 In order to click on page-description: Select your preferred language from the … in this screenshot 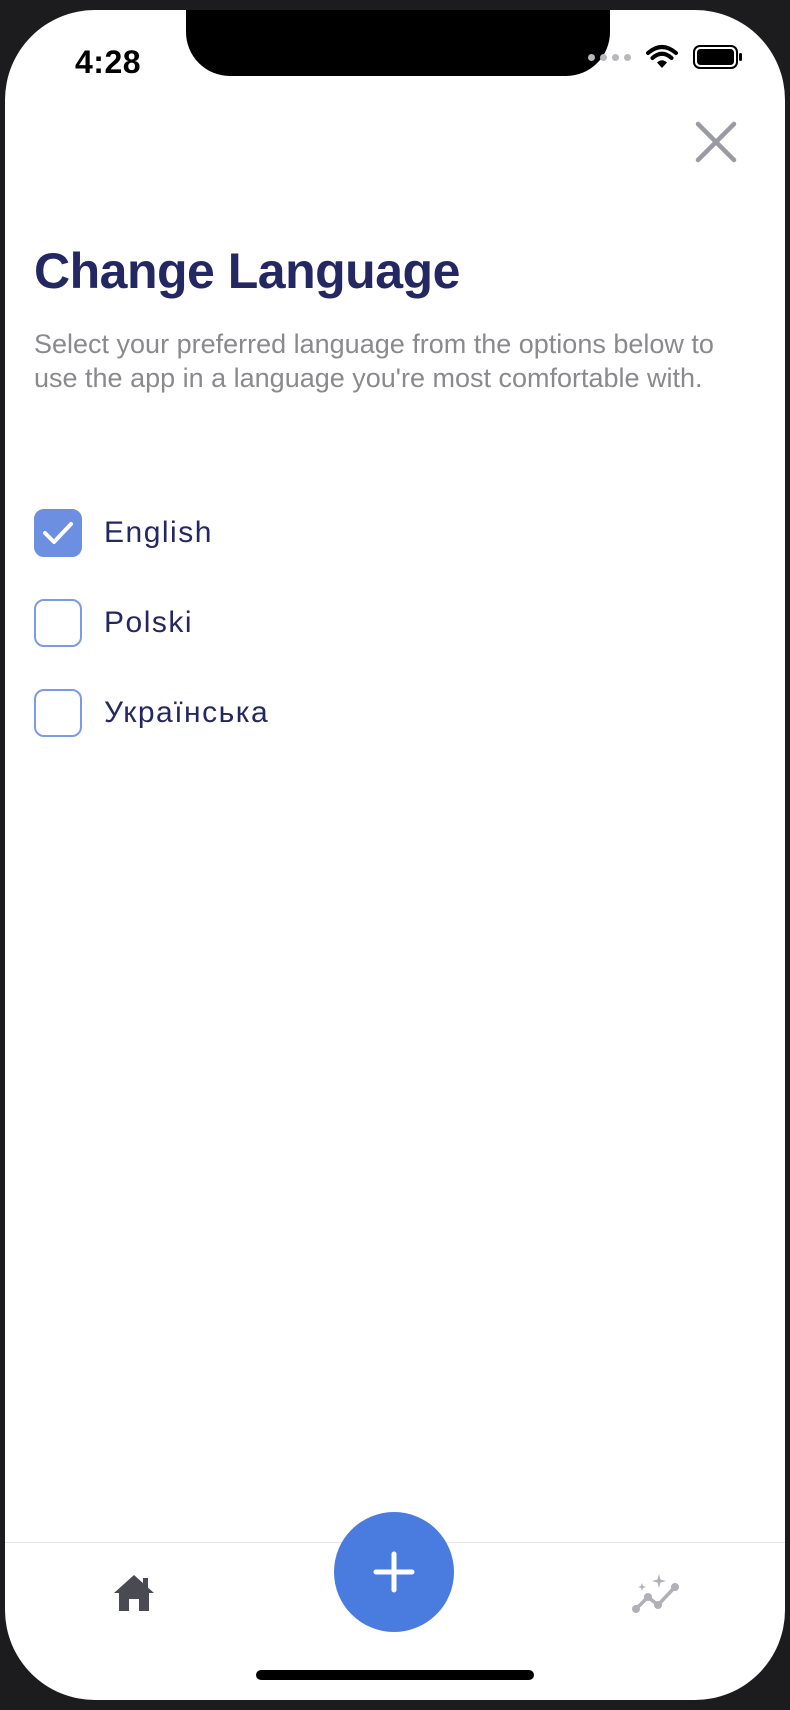, I will do `click(374, 361)`.